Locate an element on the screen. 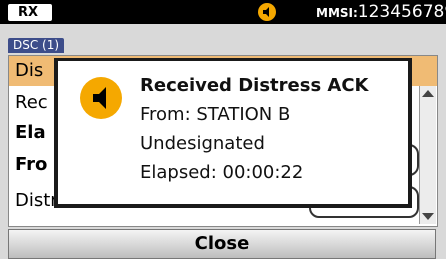  tab-dsc-label: DSC (1) is located at coordinates (36, 45).